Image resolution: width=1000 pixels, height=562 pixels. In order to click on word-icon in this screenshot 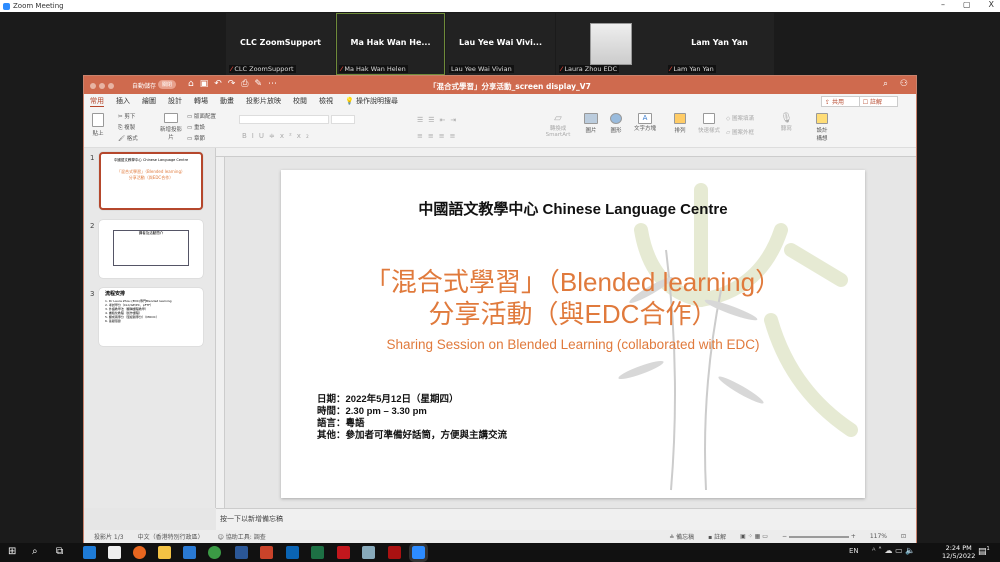, I will do `click(241, 552)`.